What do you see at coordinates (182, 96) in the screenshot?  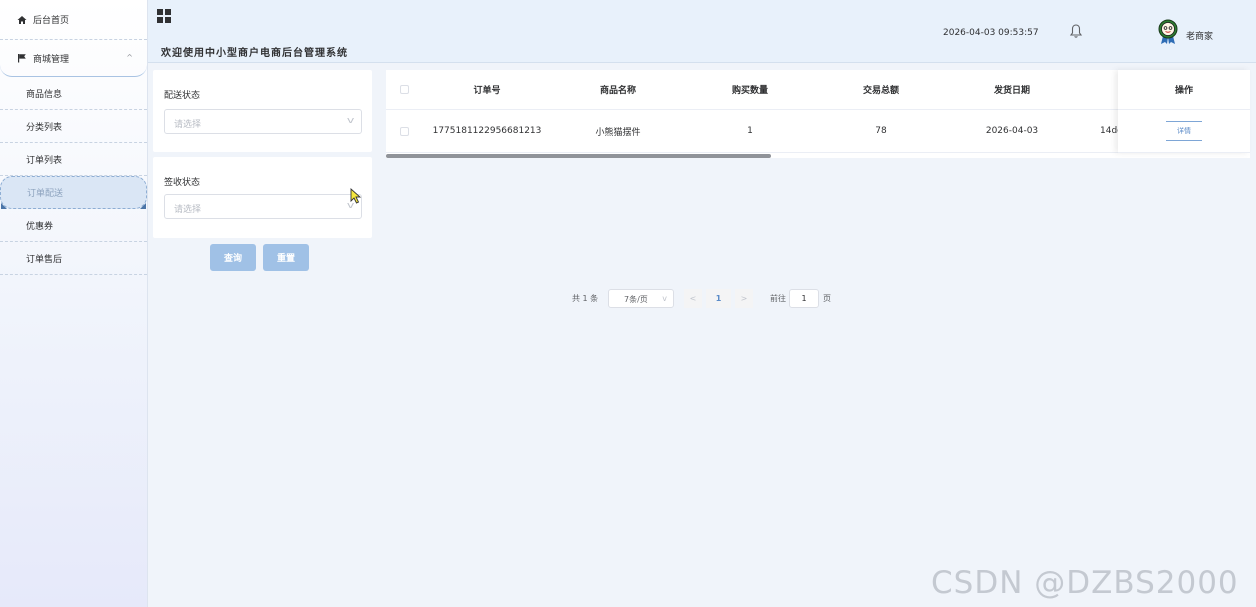 I see `delivery-status-label: 配送状态` at bounding box center [182, 96].